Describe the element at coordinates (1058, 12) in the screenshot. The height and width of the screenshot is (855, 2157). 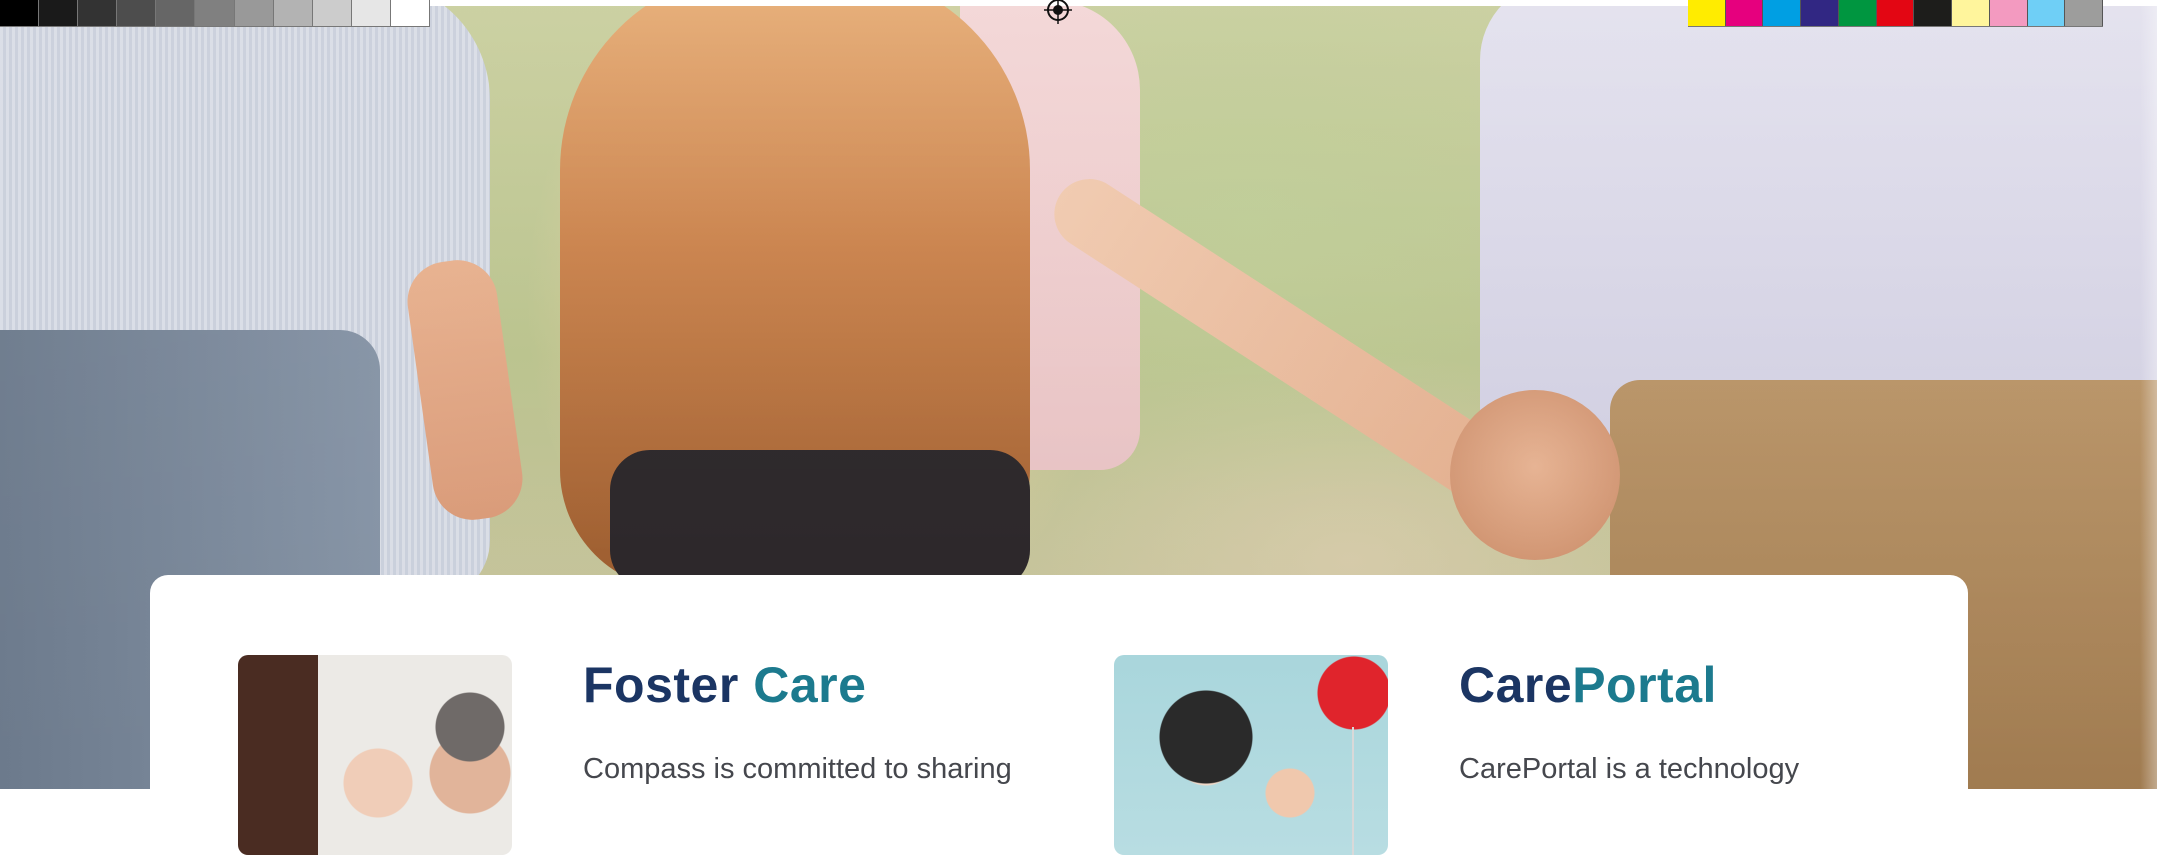
I see `registration-mark-icon` at that location.